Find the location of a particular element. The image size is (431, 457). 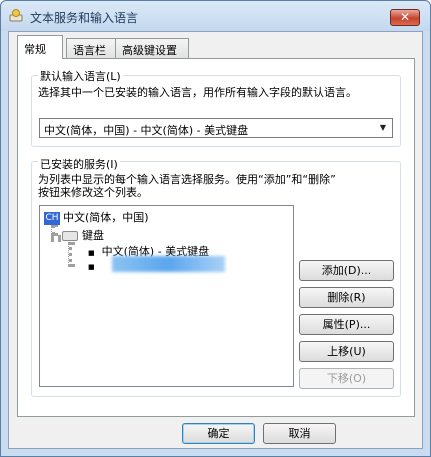

installed-services-label: 已安装的服务(I) is located at coordinates (79, 164).